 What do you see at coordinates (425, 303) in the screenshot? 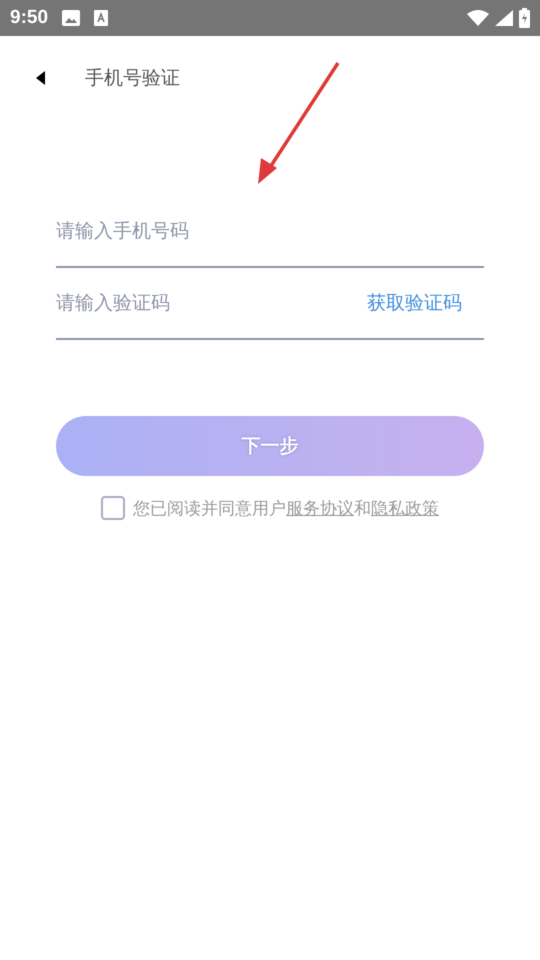
I see `get-code-button: 获取验证码` at bounding box center [425, 303].